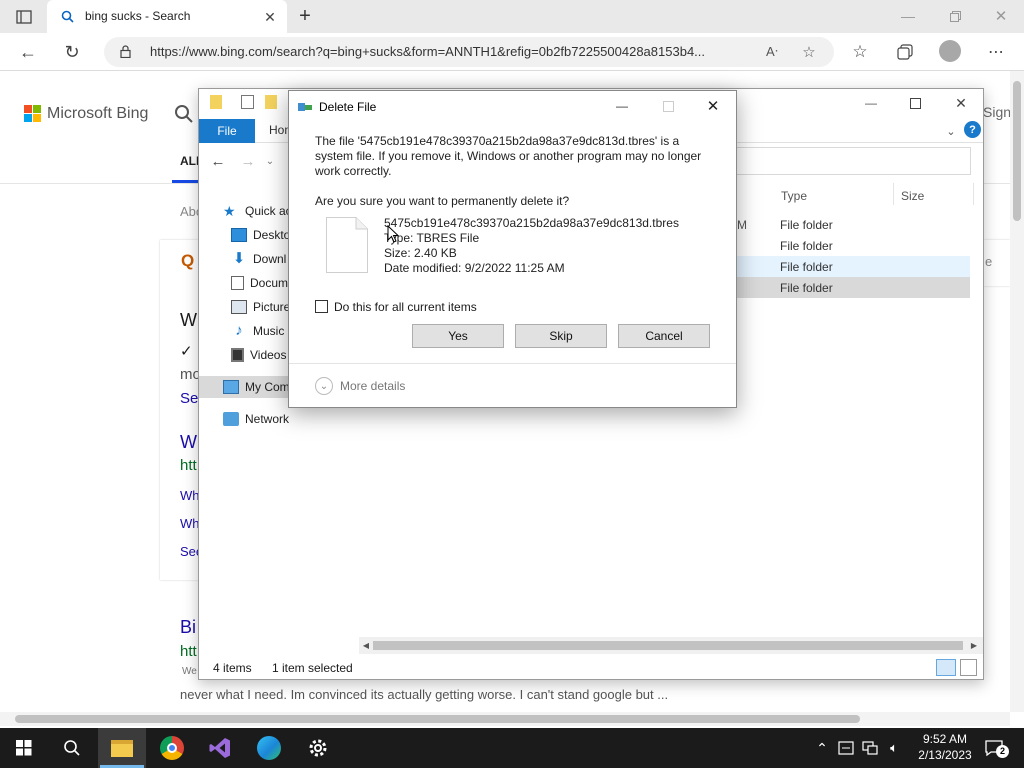  What do you see at coordinates (312, 668) in the screenshot?
I see `status-selection: 1 item selected` at bounding box center [312, 668].